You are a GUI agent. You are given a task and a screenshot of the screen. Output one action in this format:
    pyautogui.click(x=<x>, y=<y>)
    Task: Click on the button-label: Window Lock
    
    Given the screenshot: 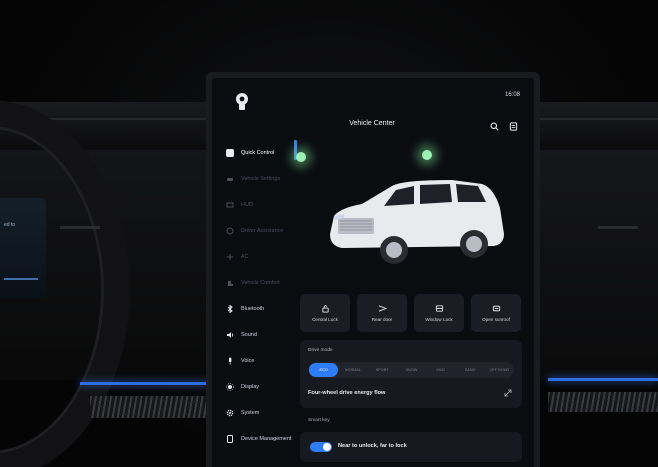 What is the action you would take?
    pyautogui.click(x=439, y=319)
    